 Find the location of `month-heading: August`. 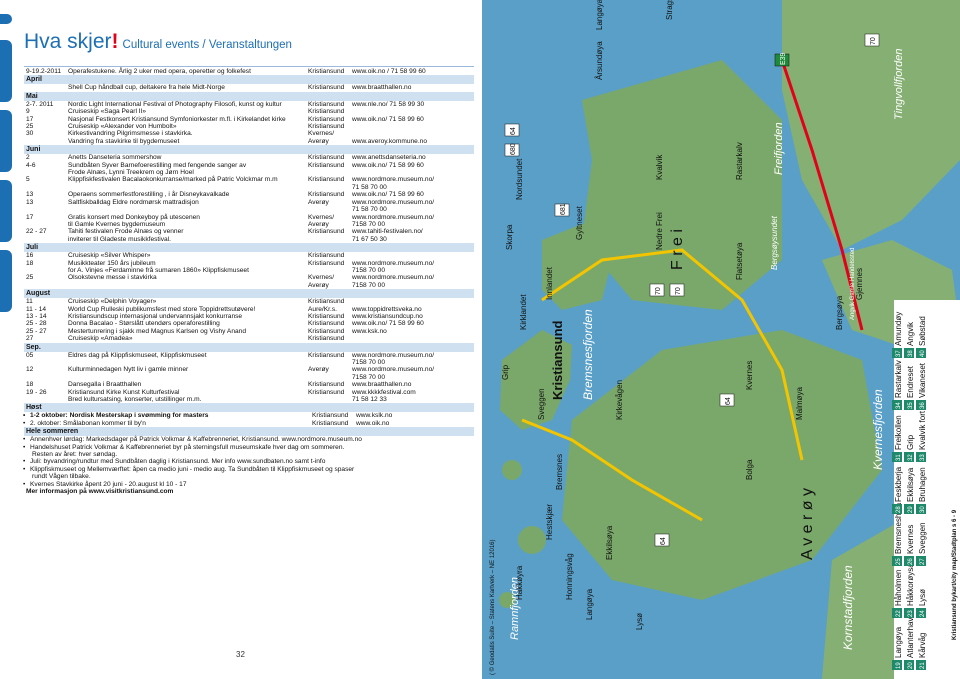

month-heading: August is located at coordinates (249, 294).